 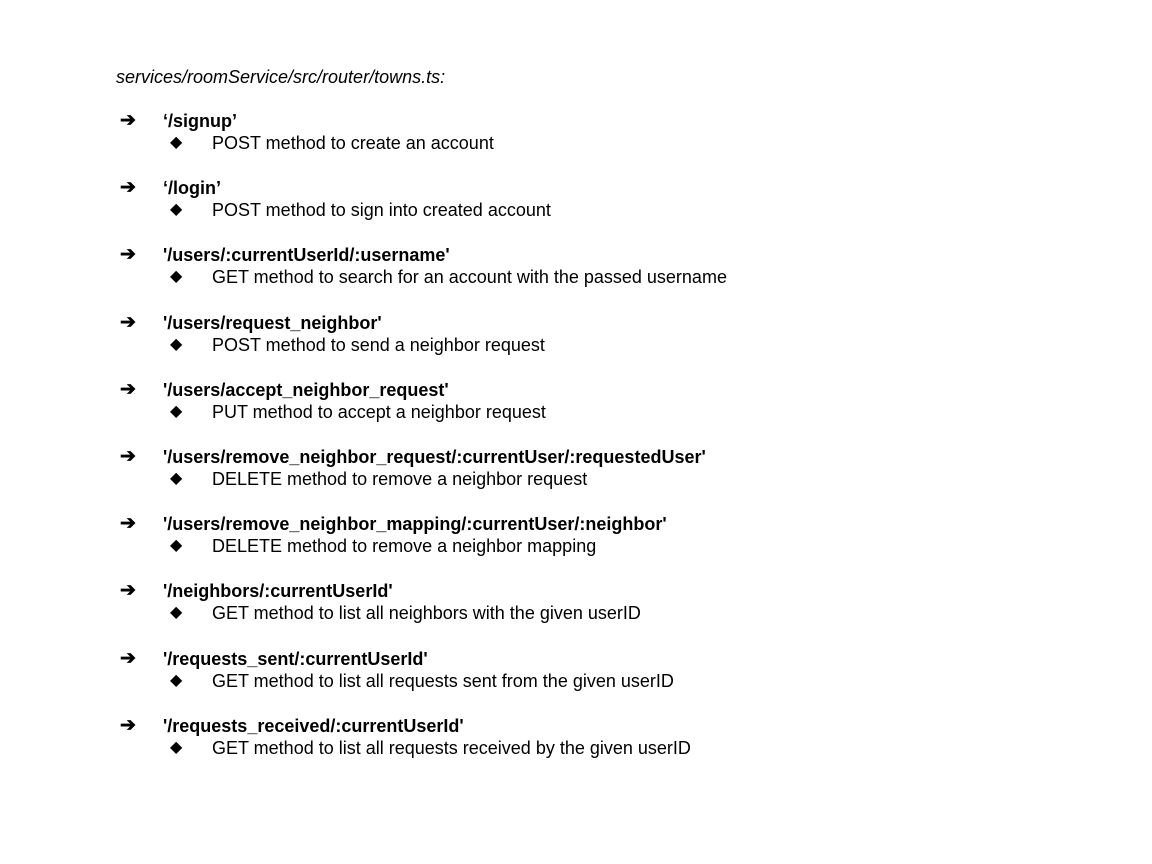 I want to click on route-description: POST method to sign into created account, so click(x=381, y=210).